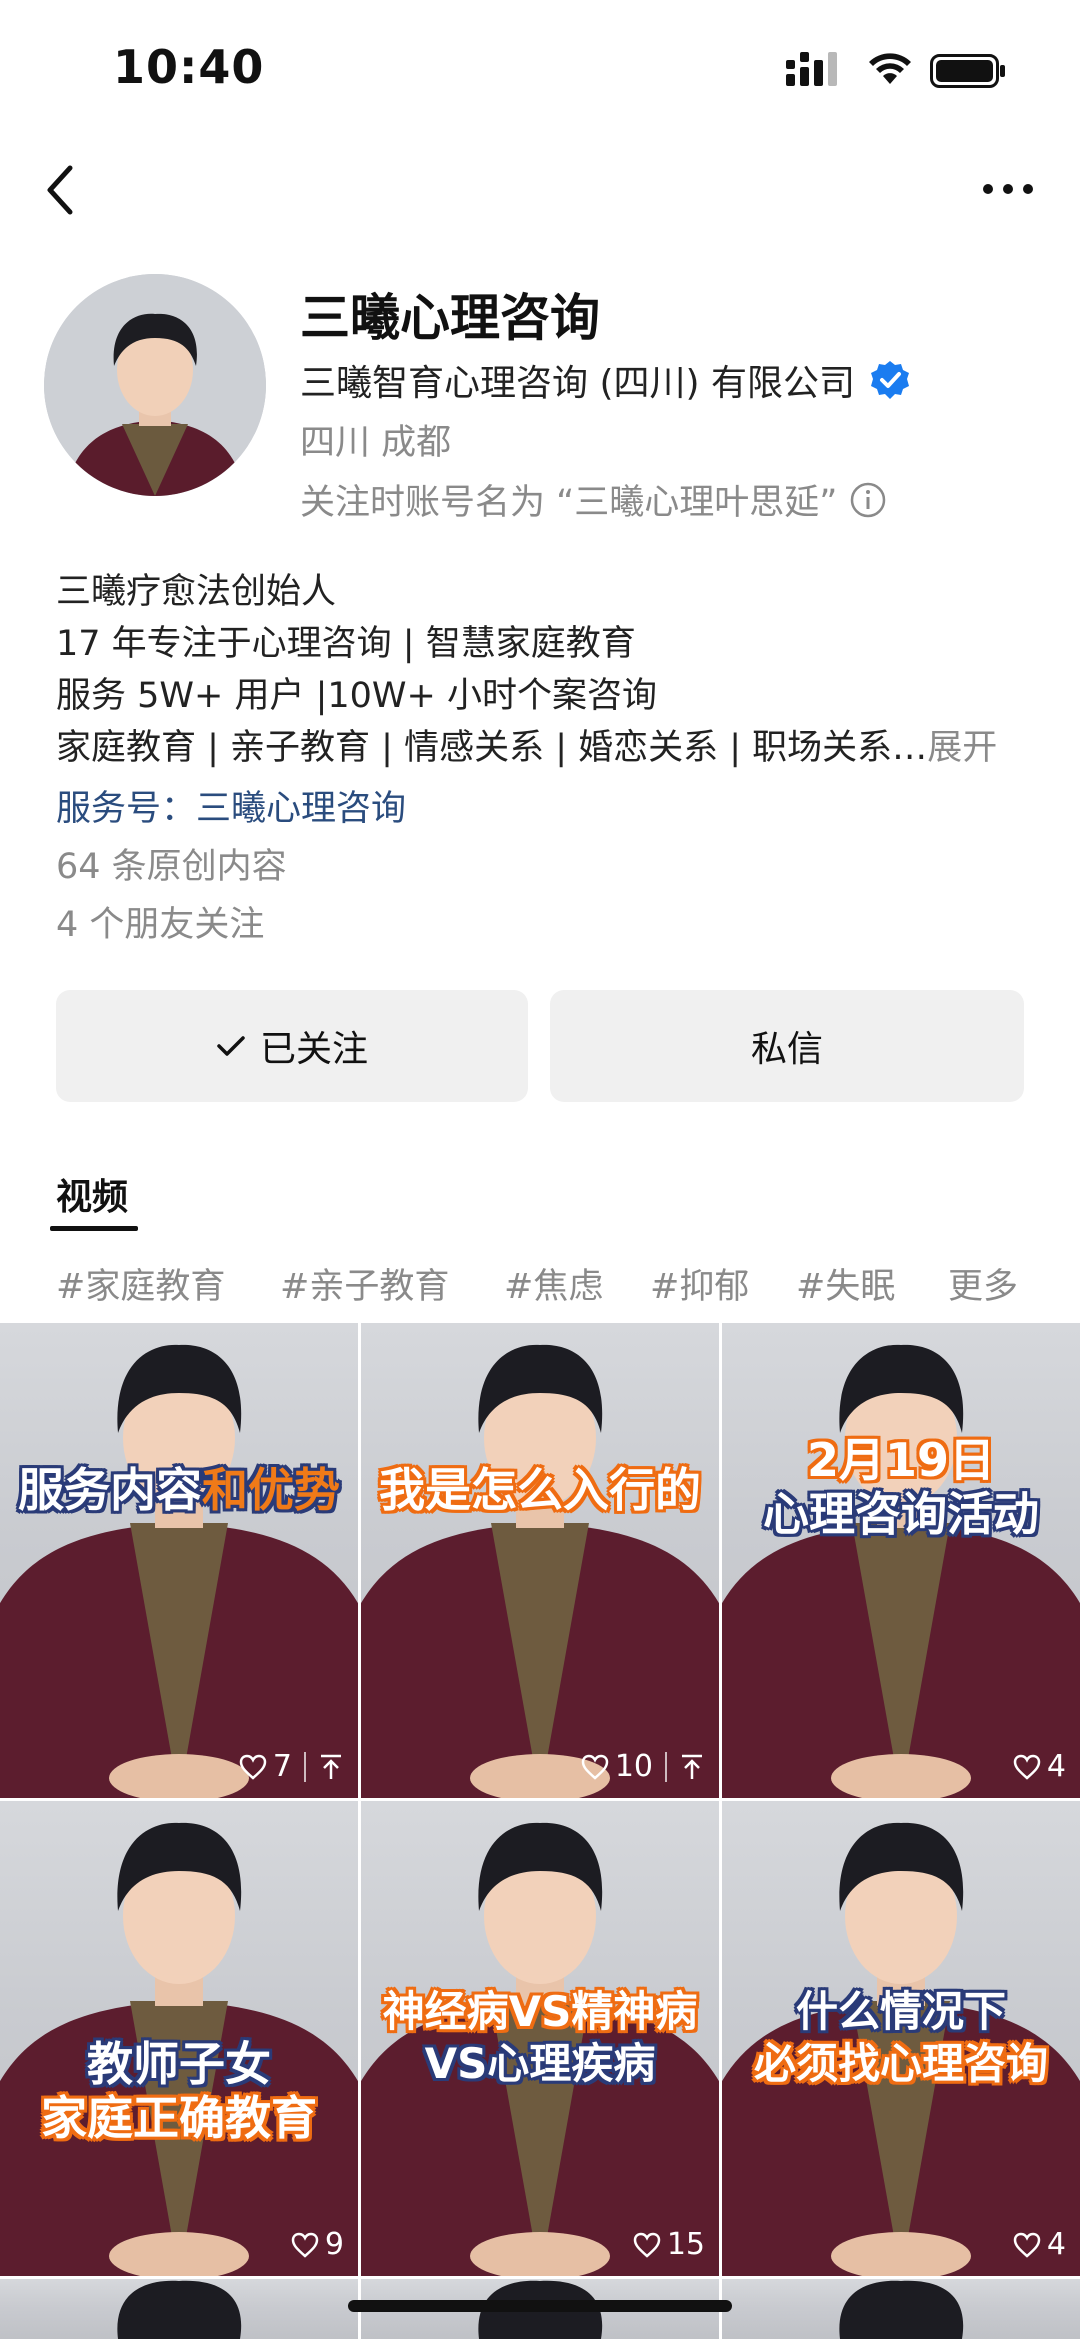 The height and width of the screenshot is (2339, 1080). What do you see at coordinates (364, 1283) in the screenshot?
I see `tag-parenting: #亲子教育` at bounding box center [364, 1283].